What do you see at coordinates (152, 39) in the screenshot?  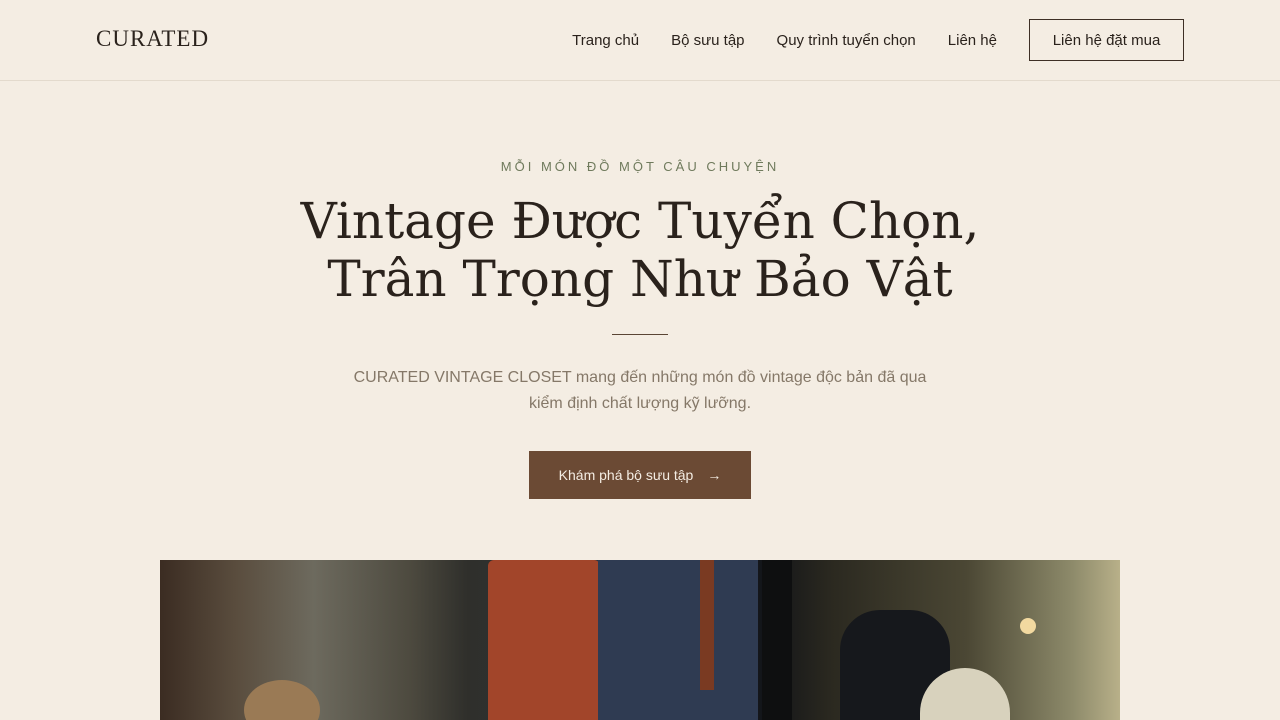 I see `brand-logo: CURATED` at bounding box center [152, 39].